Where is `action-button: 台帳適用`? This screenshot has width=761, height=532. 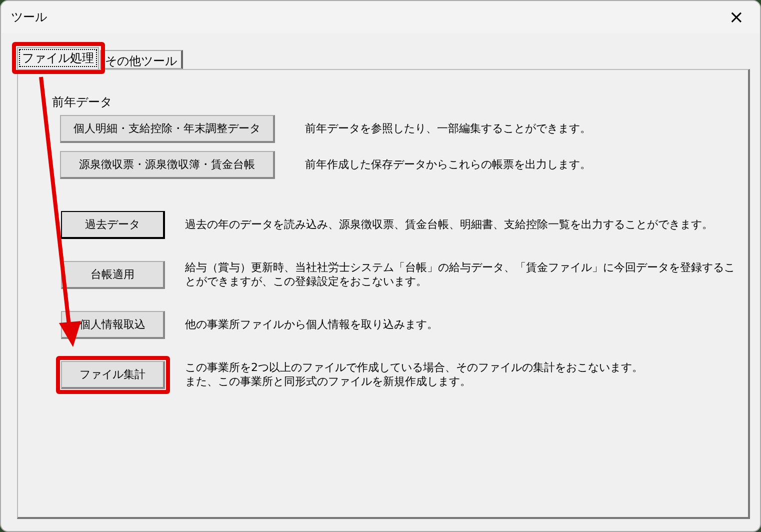
action-button: 台帳適用 is located at coordinates (113, 275).